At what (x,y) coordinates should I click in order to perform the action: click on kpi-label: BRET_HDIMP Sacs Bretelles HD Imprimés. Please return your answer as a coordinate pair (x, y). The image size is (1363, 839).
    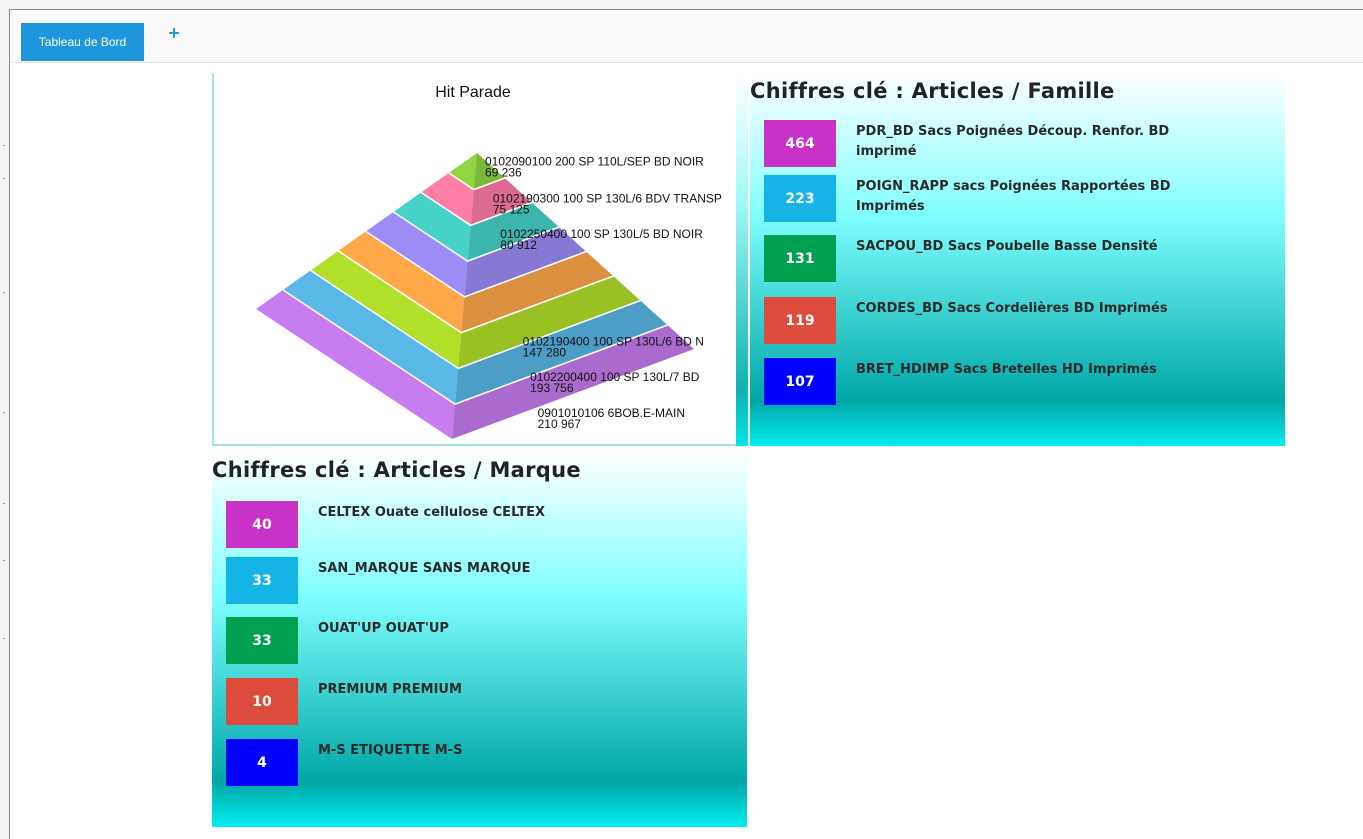
    Looking at the image, I should click on (1006, 369).